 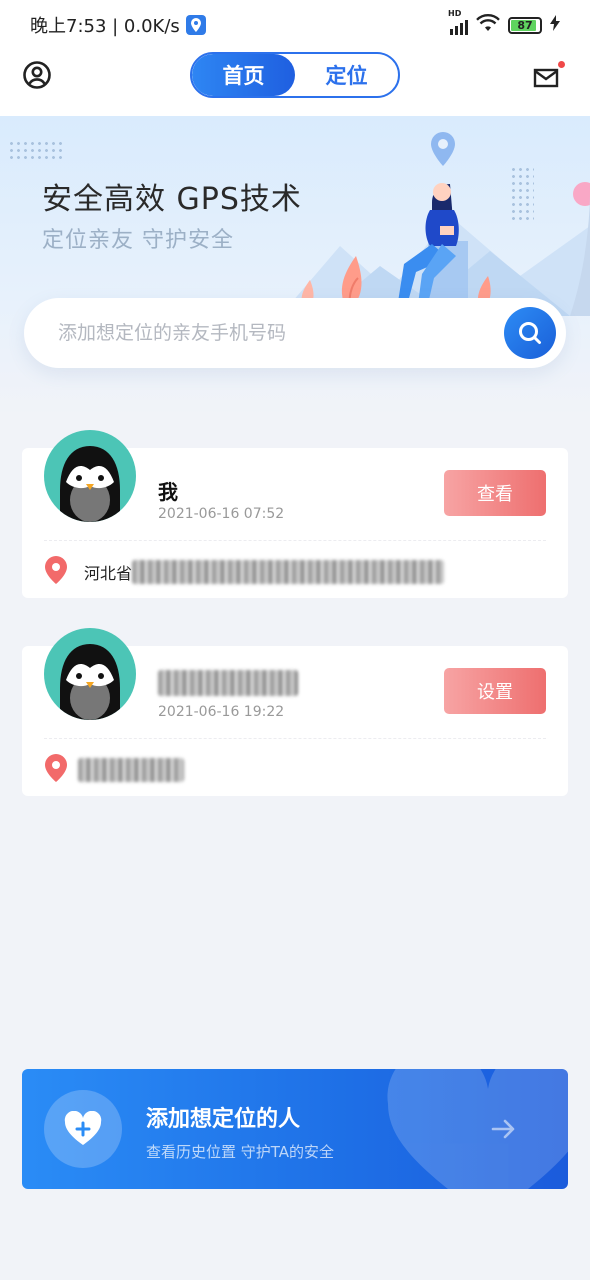 I want to click on battery-icon: 87, so click(x=525, y=25).